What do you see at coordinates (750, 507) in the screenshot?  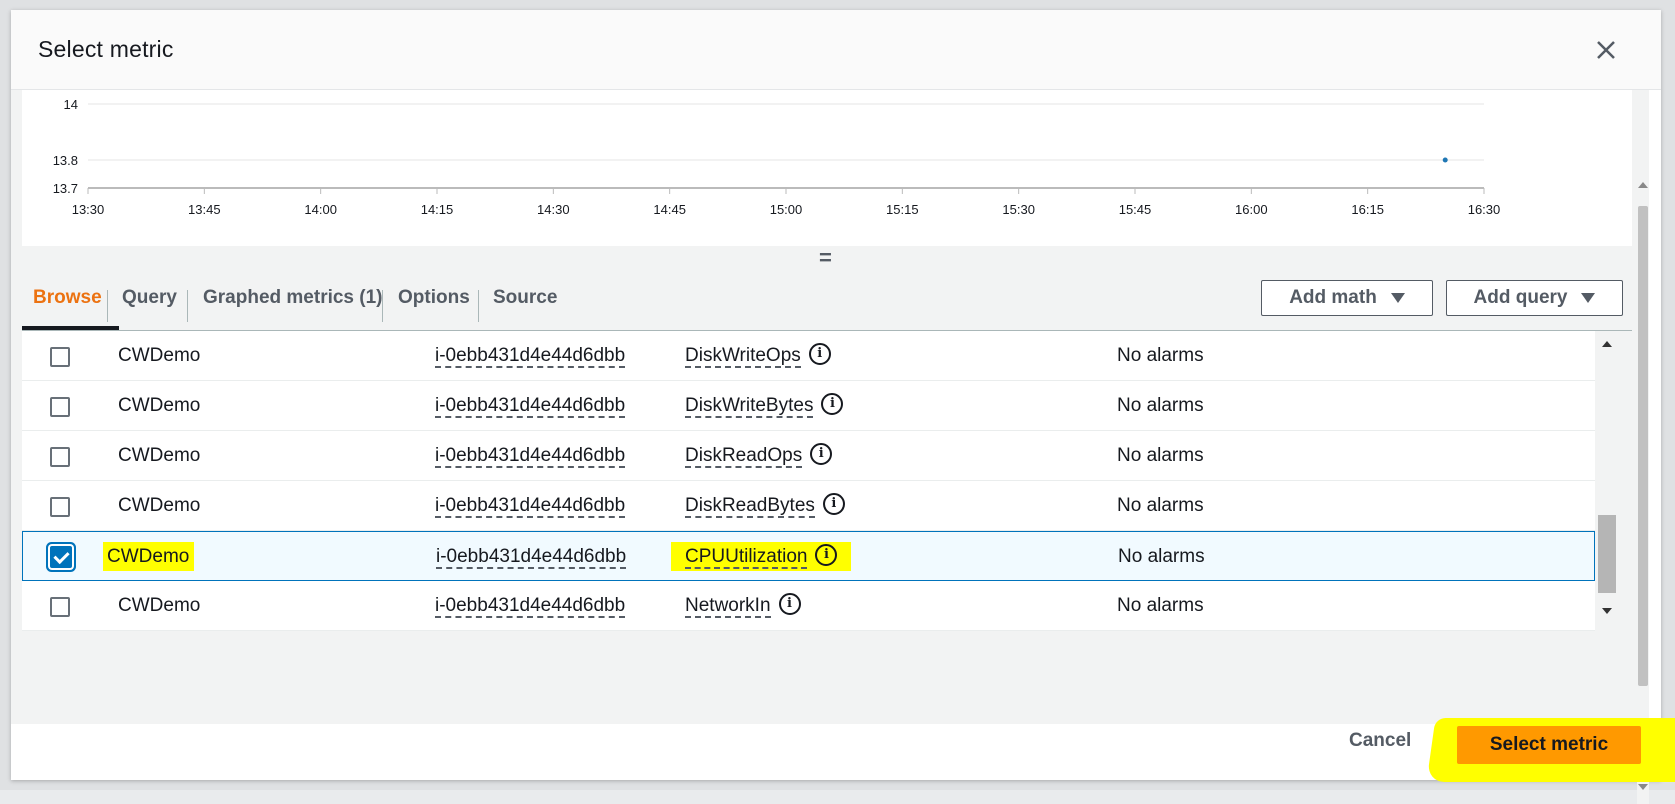 I see `metric-name-link: DiskReadBytes` at bounding box center [750, 507].